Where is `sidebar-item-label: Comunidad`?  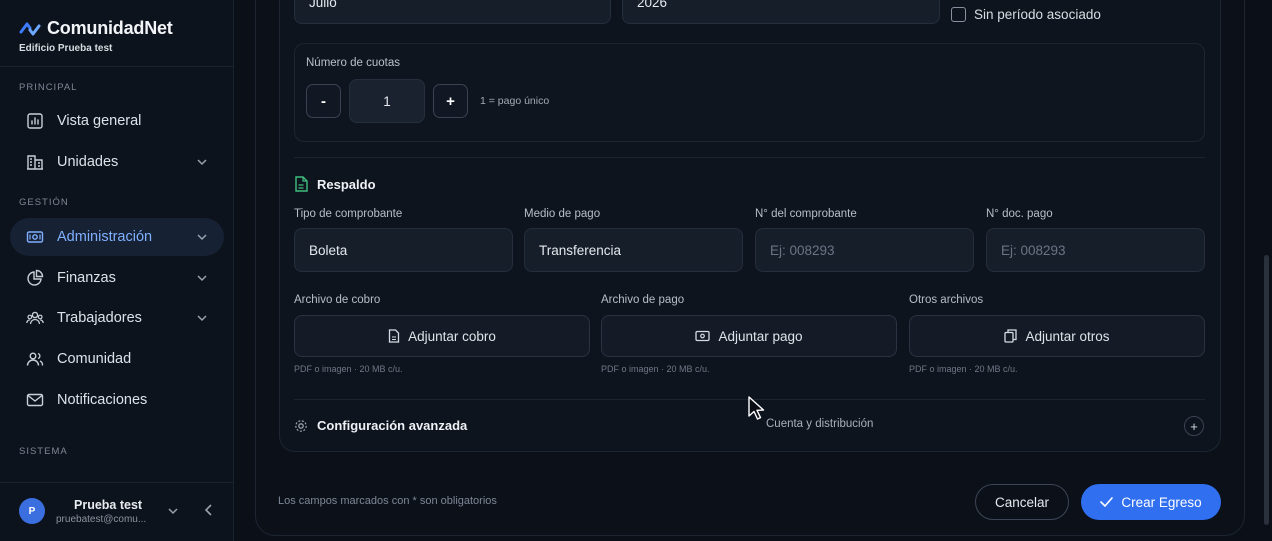 sidebar-item-label: Comunidad is located at coordinates (94, 359).